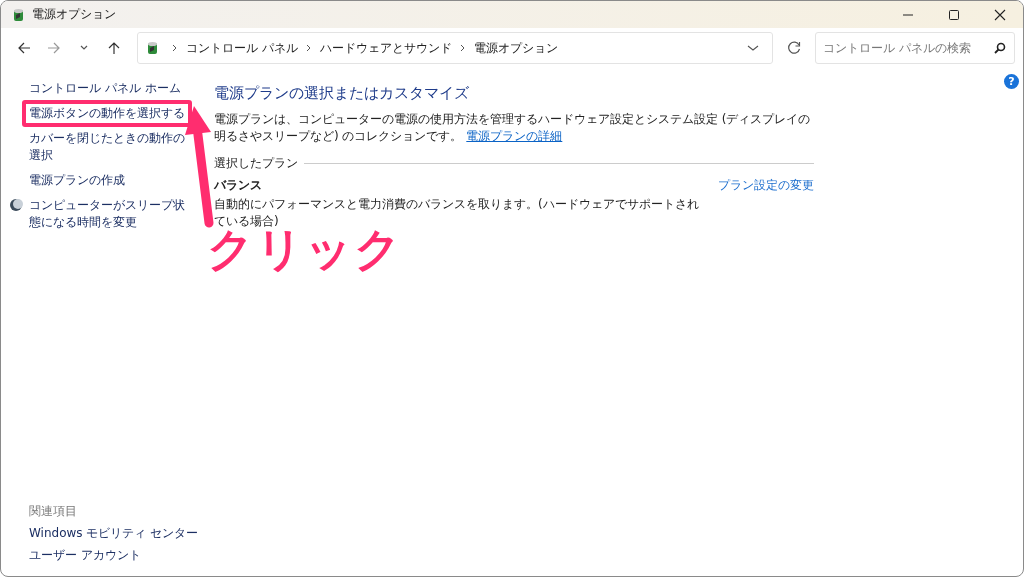  I want to click on section-heading: 関連項目, so click(53, 511).